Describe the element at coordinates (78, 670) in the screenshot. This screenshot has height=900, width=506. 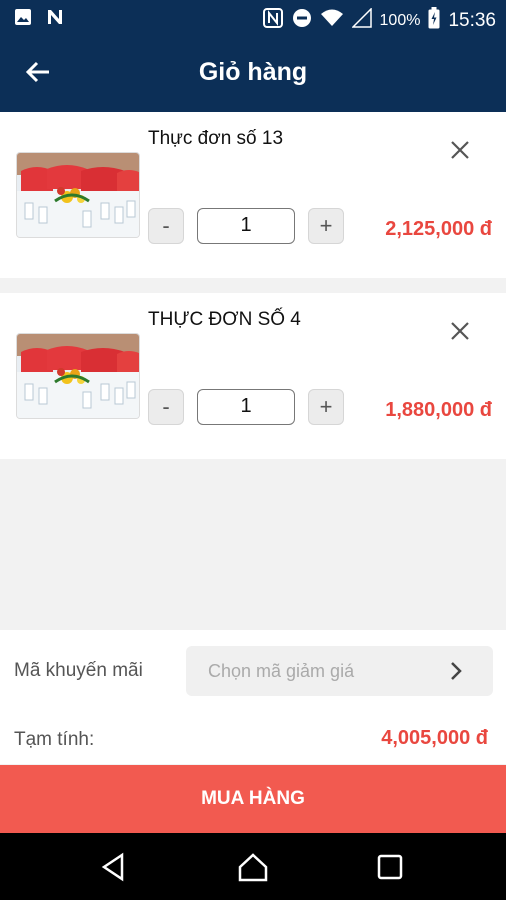
I see `promo-code-label: Mã khuyến mãi` at that location.